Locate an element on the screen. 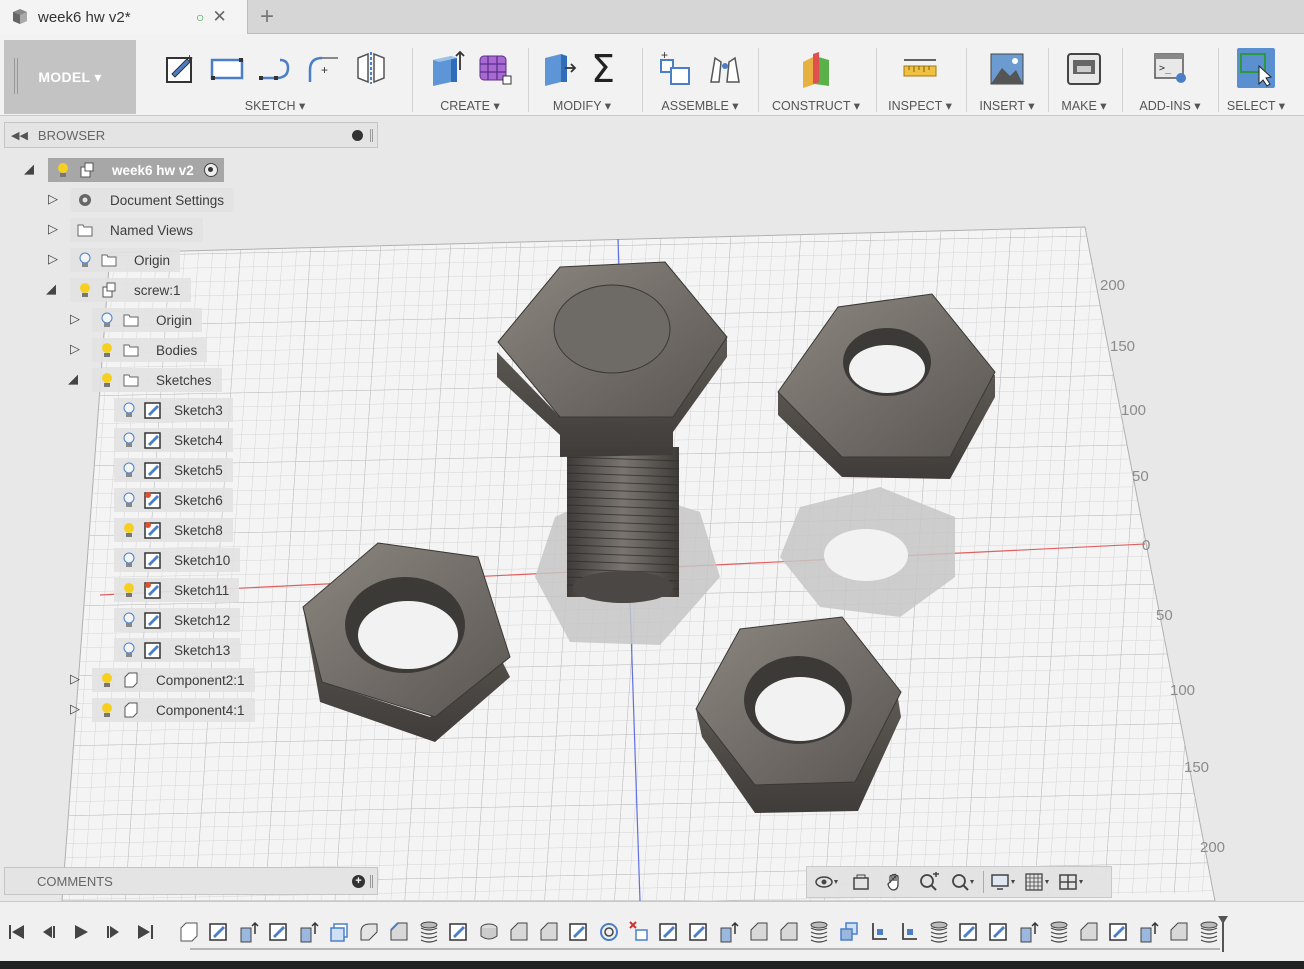 This screenshot has width=1304, height=969. scripts-icon: >_ is located at coordinates (1170, 68).